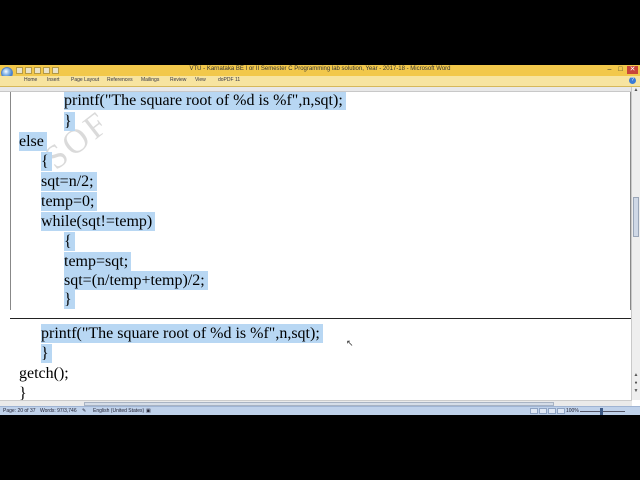 The height and width of the screenshot is (480, 640). I want to click on macro-icon: ▣, so click(148, 411).